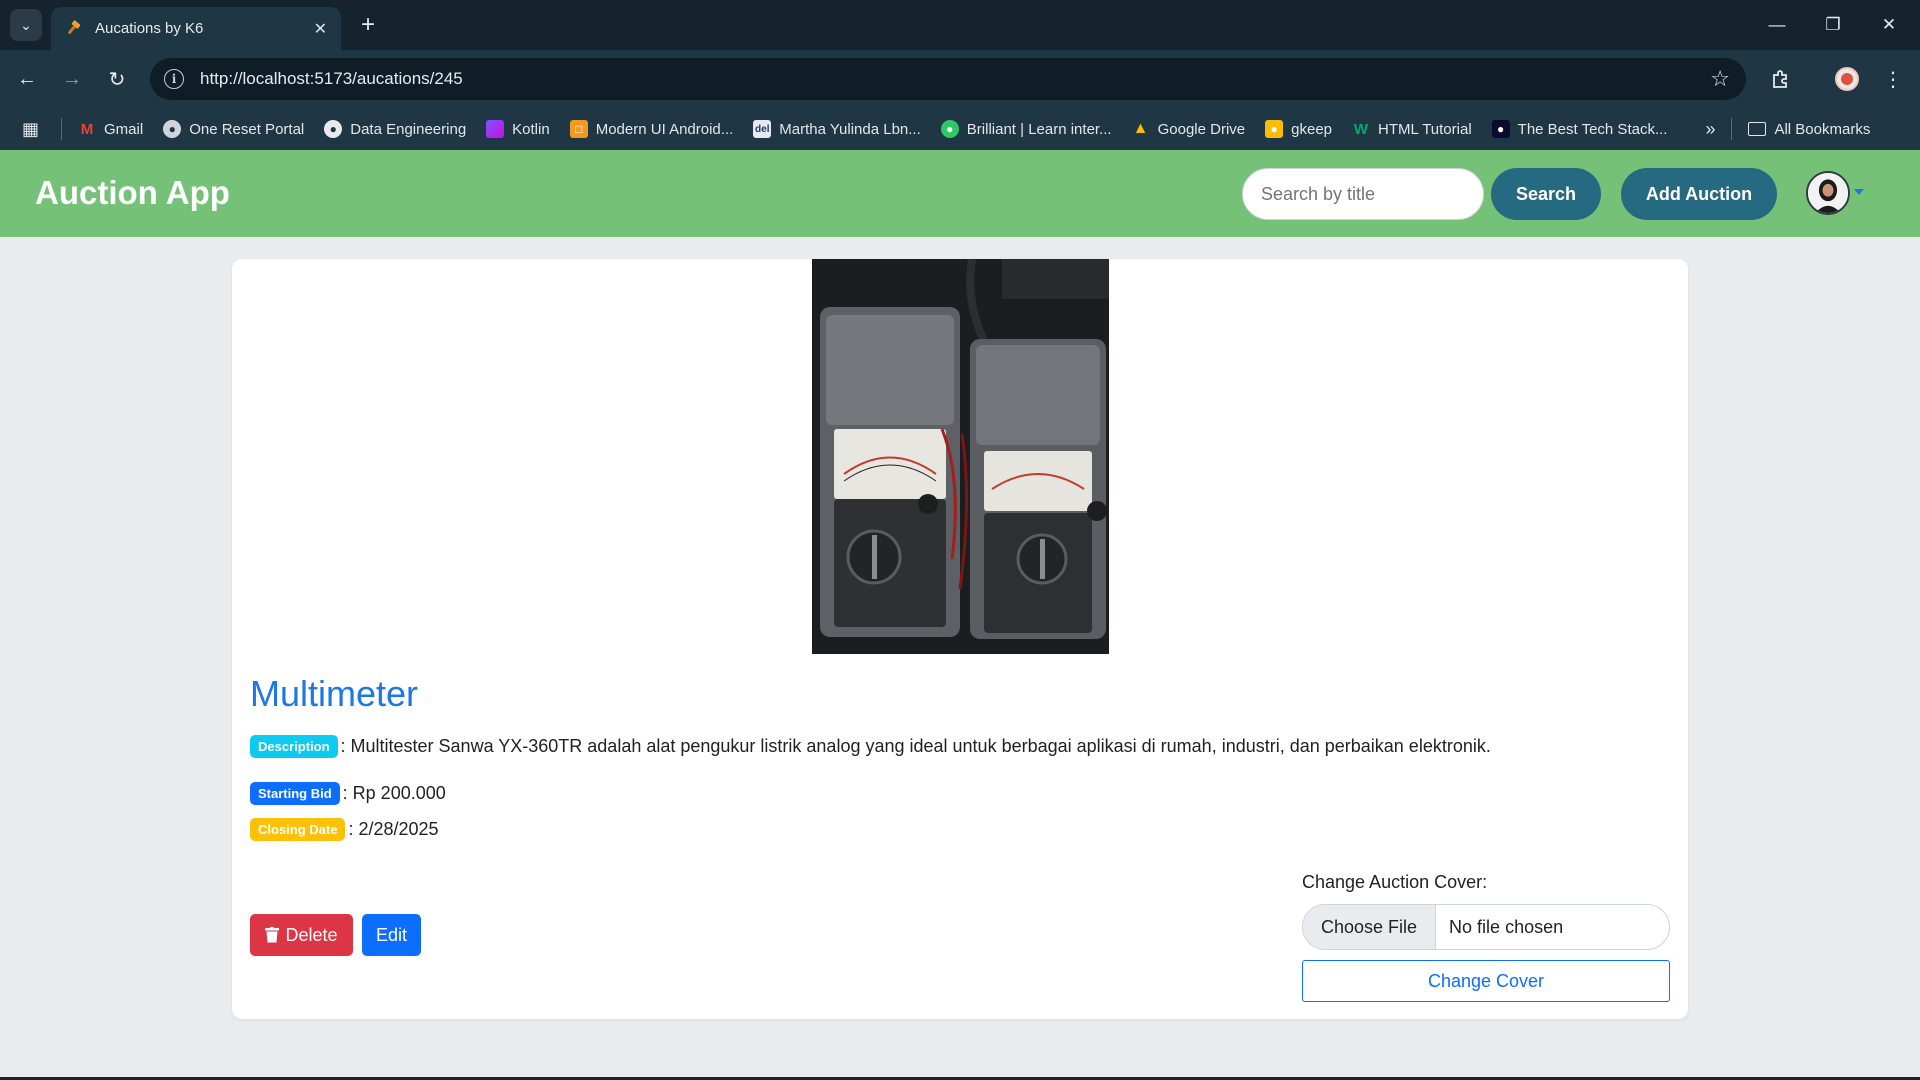  I want to click on new-tab-icon: +, so click(368, 25).